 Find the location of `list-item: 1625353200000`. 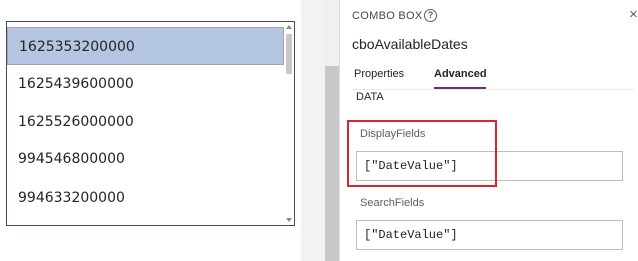

list-item: 1625353200000 is located at coordinates (145, 46).